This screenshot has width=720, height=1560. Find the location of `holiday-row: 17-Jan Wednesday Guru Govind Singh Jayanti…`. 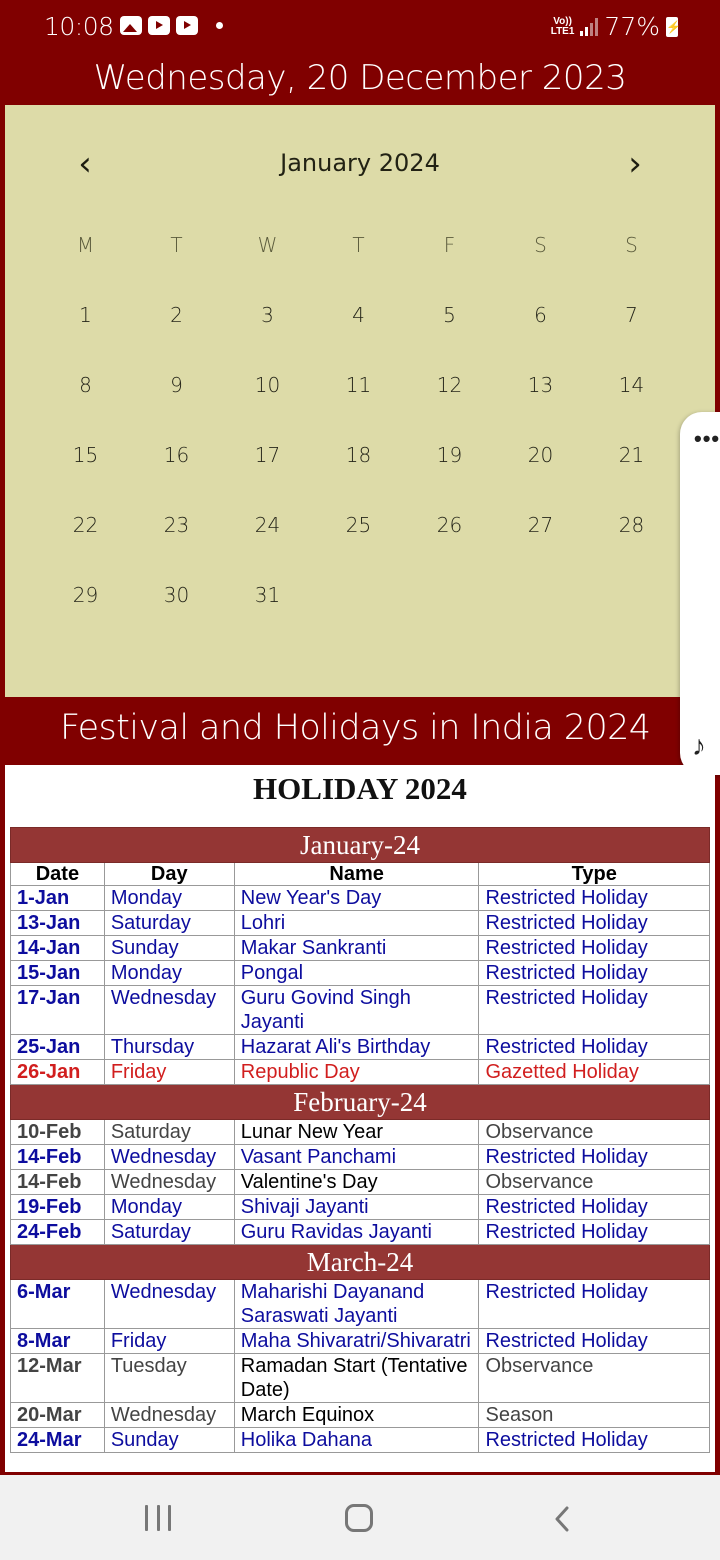

holiday-row: 17-Jan Wednesday Guru Govind Singh Jayanti… is located at coordinates (360, 1010).